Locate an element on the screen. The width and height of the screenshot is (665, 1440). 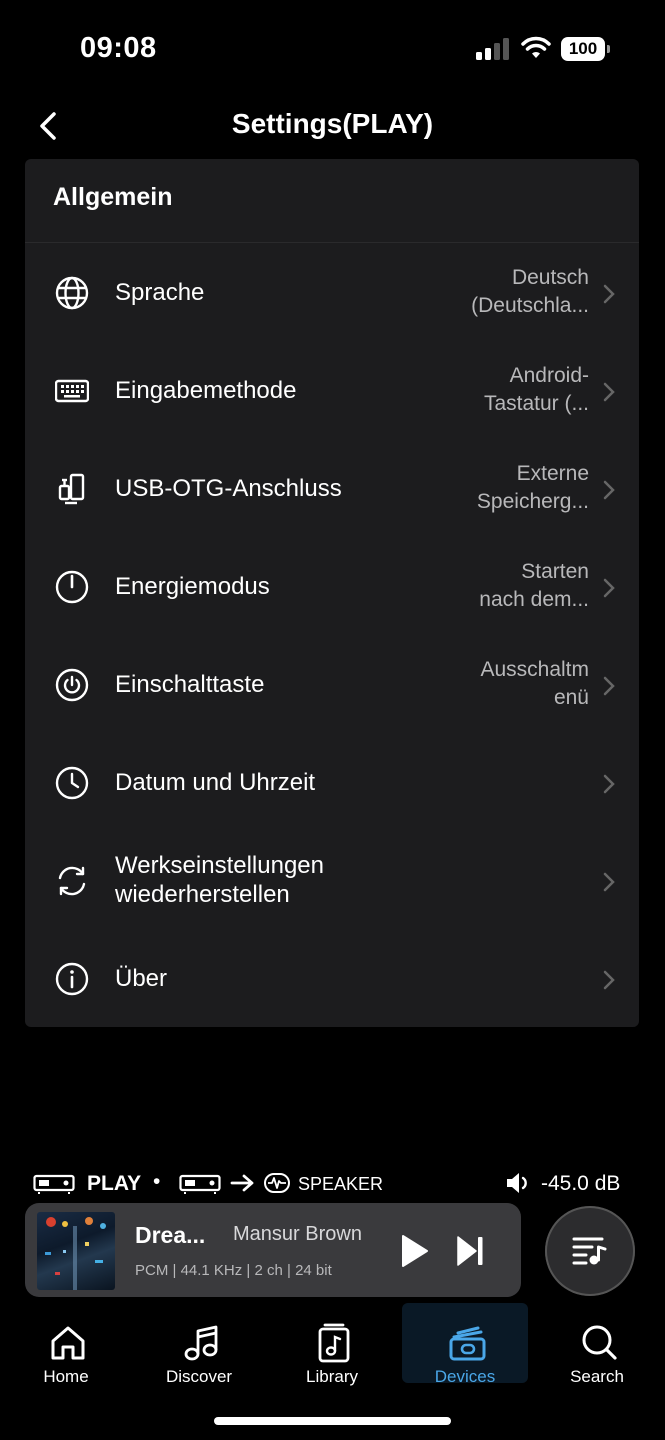
tab-label: Search is located at coordinates (597, 1376).